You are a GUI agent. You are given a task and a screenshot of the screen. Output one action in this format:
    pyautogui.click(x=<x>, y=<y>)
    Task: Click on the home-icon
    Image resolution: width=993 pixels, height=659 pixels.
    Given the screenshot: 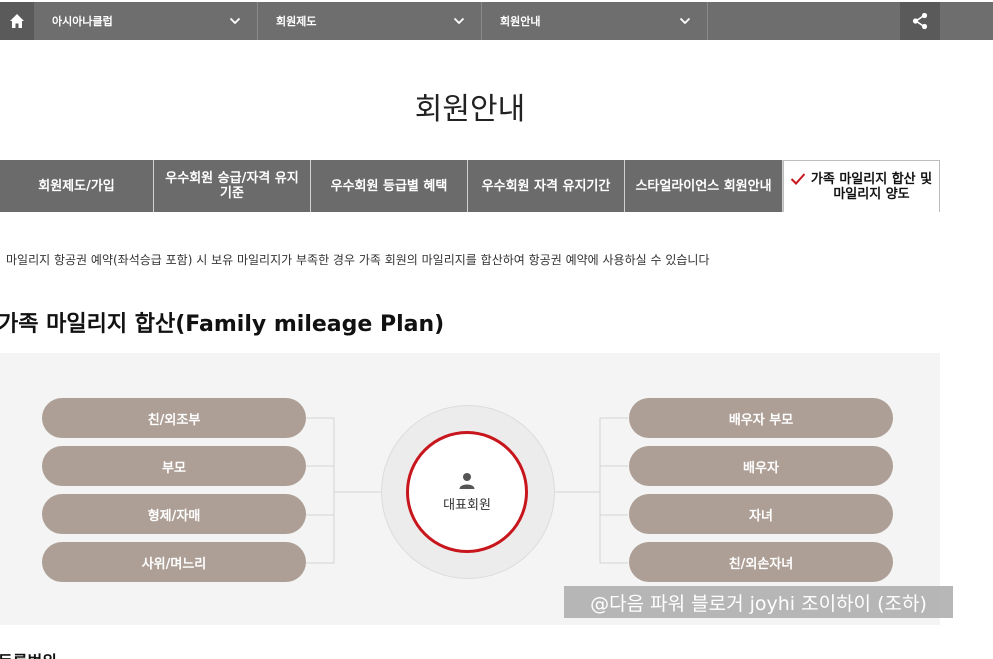 What is the action you would take?
    pyautogui.click(x=17, y=21)
    